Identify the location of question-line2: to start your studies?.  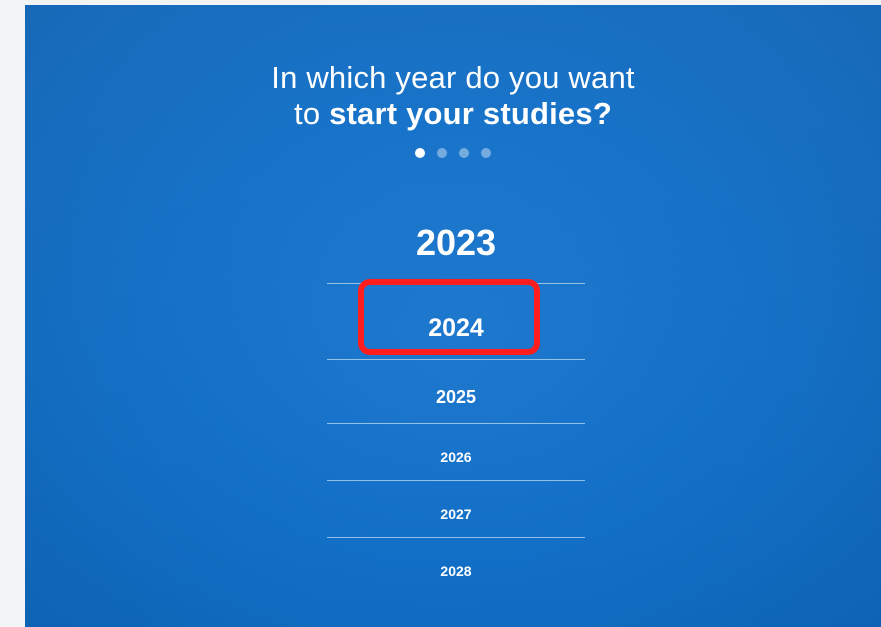
(453, 114).